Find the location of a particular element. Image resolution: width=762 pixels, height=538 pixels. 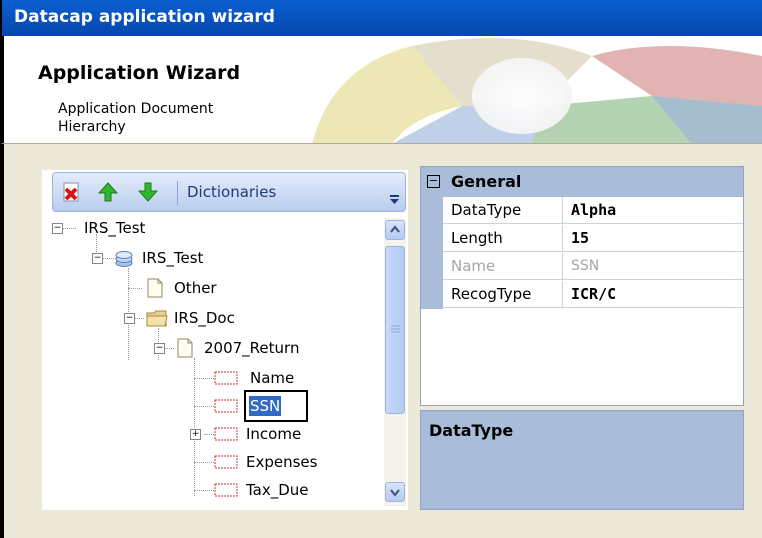

tree-node-label: IRS_Doc is located at coordinates (204, 318).